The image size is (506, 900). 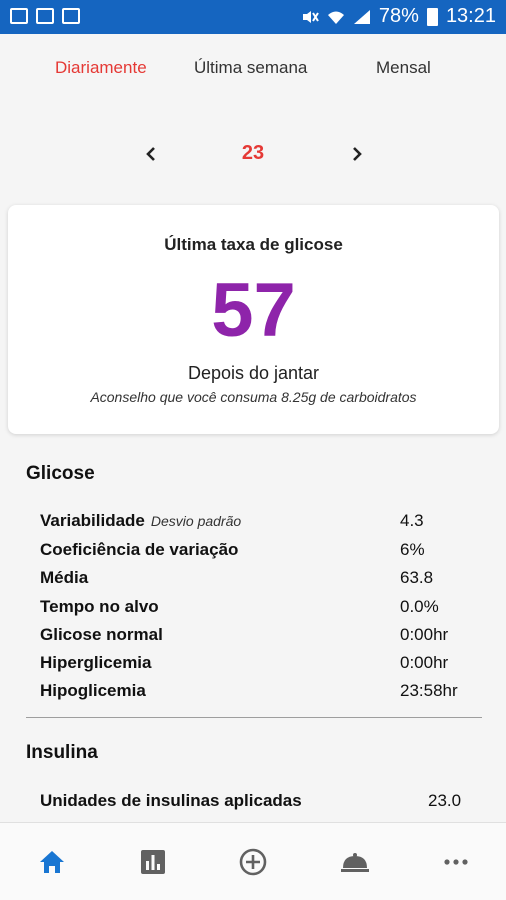 What do you see at coordinates (445, 800) in the screenshot?
I see `stat-value: 23.0` at bounding box center [445, 800].